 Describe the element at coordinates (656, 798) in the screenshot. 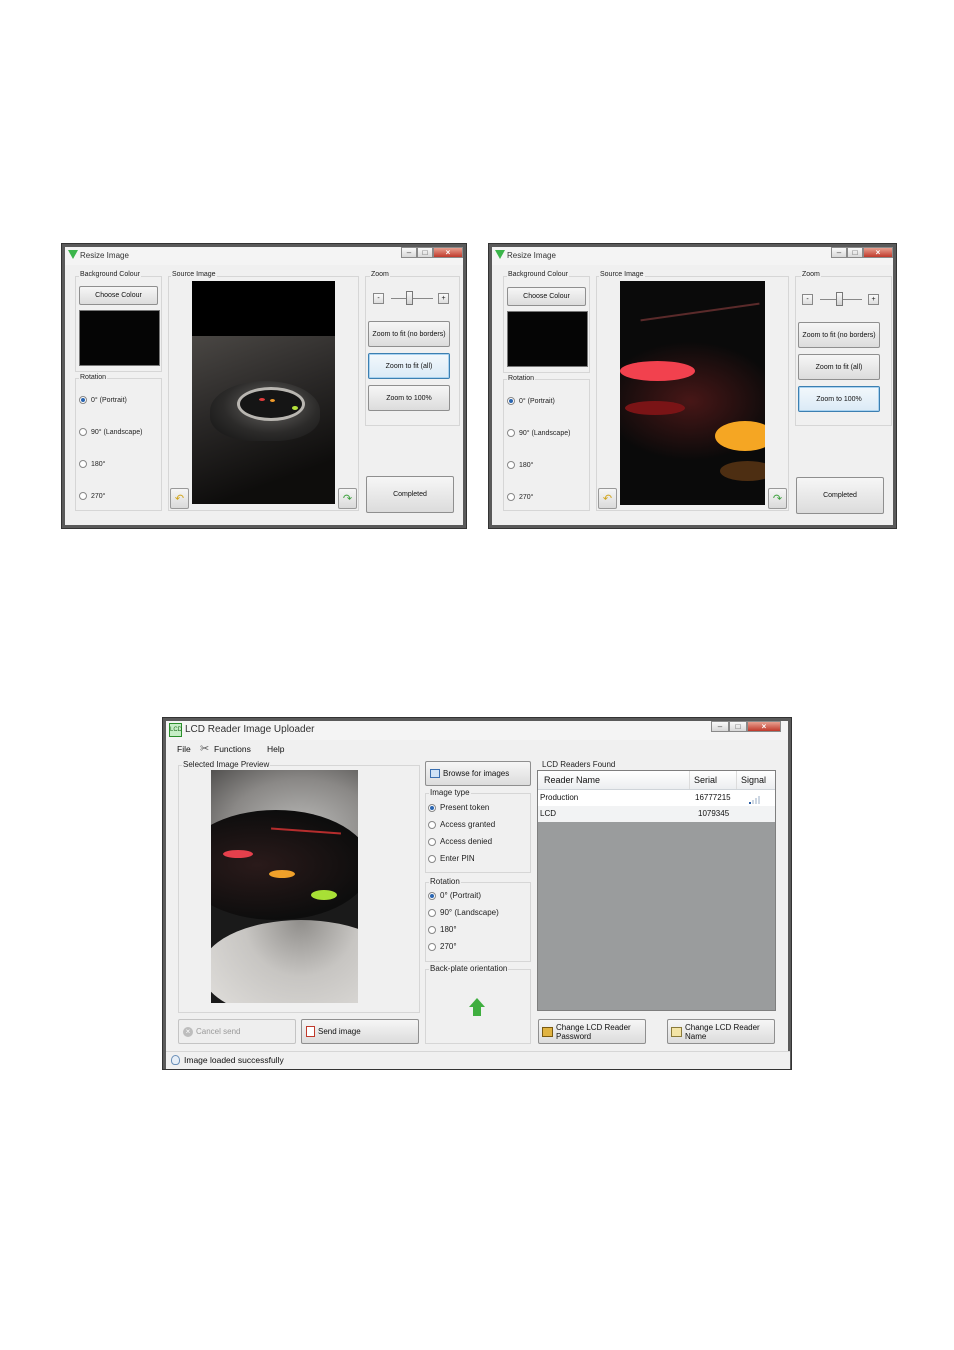

I see `table-row: Production 16777215` at that location.